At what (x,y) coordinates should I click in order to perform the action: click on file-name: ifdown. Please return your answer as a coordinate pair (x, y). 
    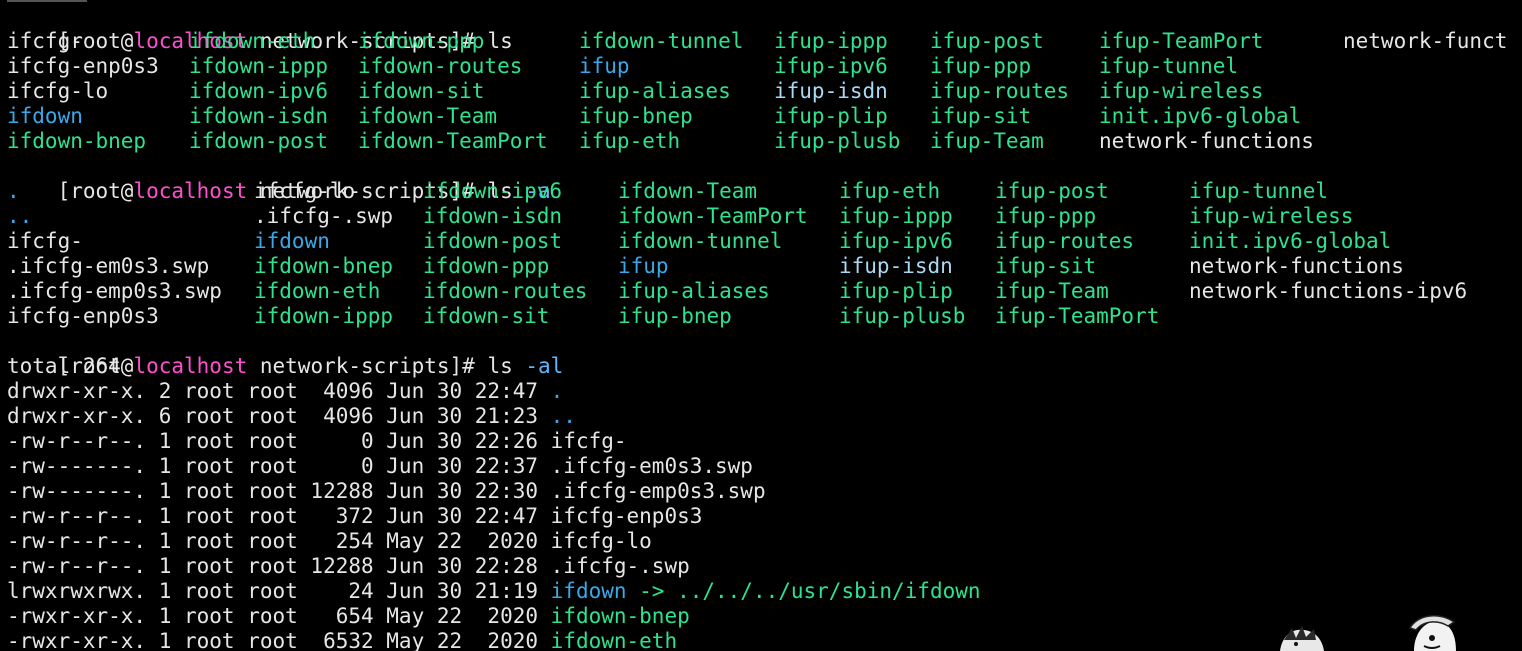
    Looking at the image, I should click on (588, 591).